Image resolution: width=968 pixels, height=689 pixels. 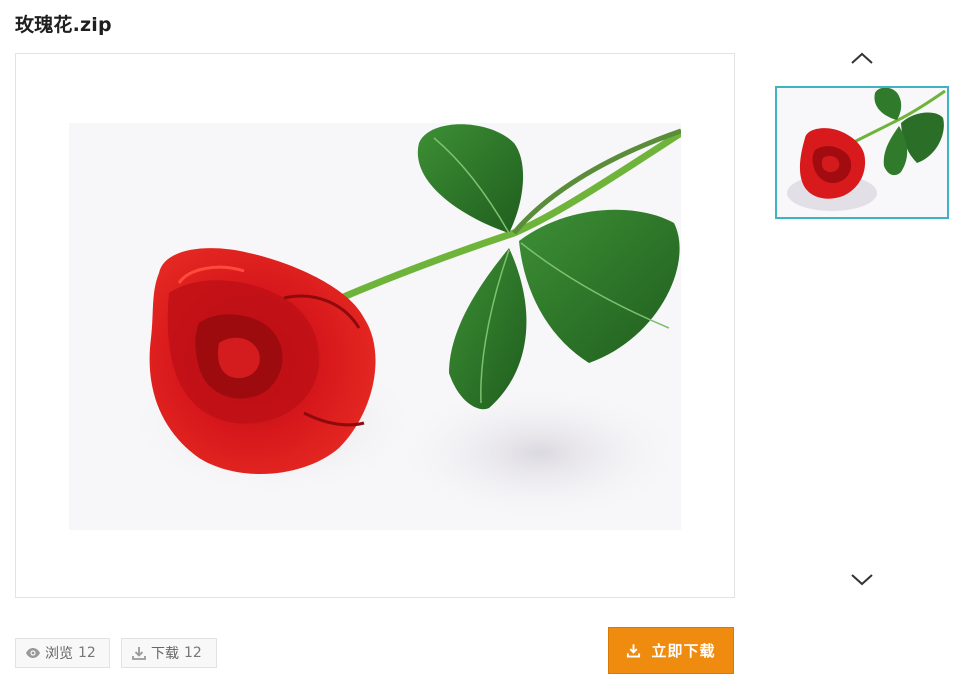 What do you see at coordinates (683, 651) in the screenshot?
I see `download-now-label: 立即下载` at bounding box center [683, 651].